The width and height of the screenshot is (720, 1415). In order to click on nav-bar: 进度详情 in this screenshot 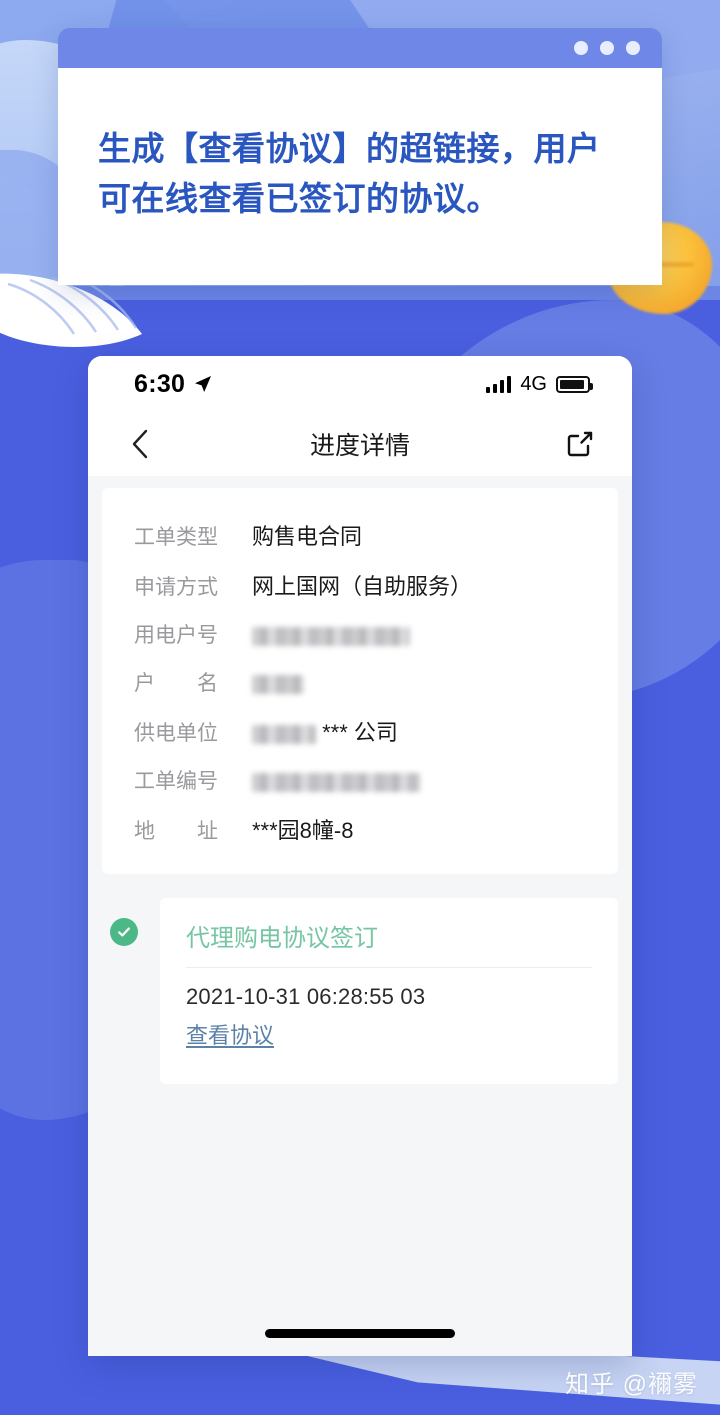, I will do `click(360, 444)`.